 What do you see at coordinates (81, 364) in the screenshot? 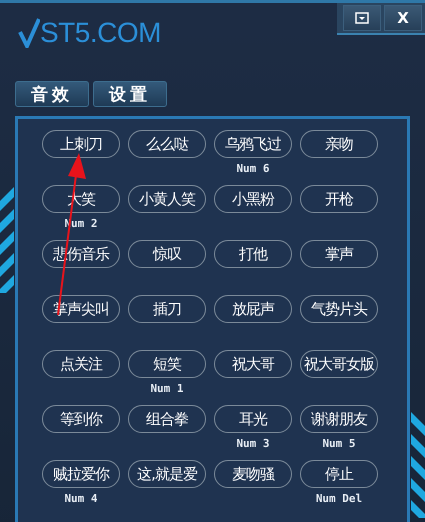
I see `sound-button: 点关注` at bounding box center [81, 364].